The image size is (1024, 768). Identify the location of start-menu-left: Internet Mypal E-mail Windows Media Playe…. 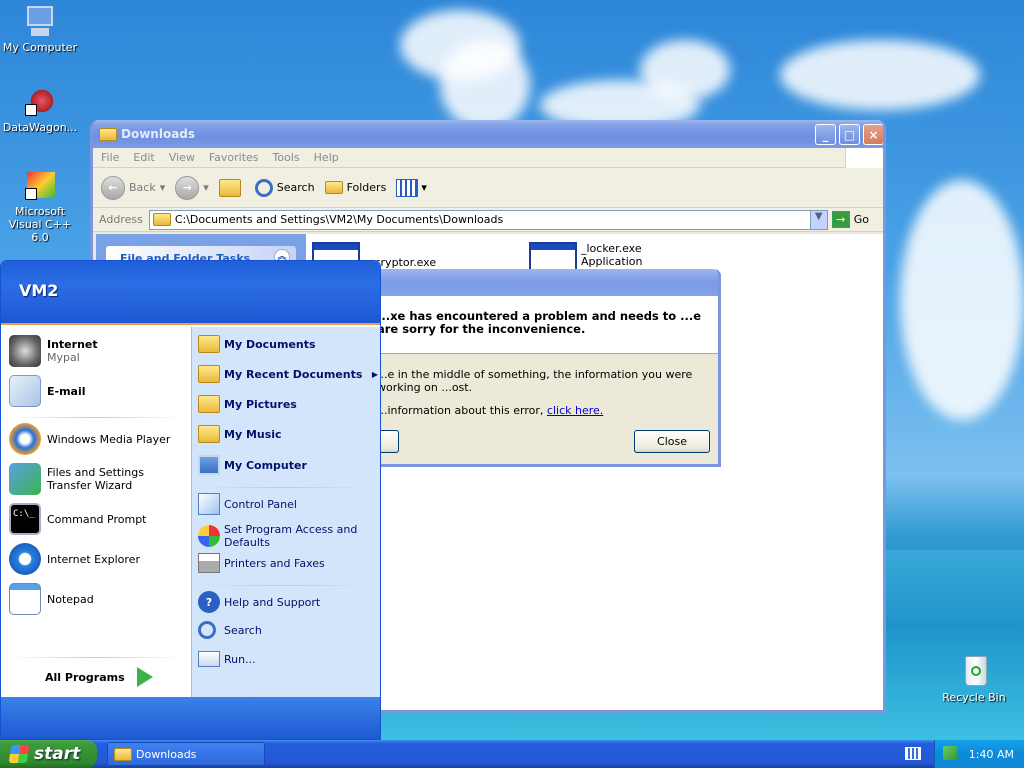
(96, 512).